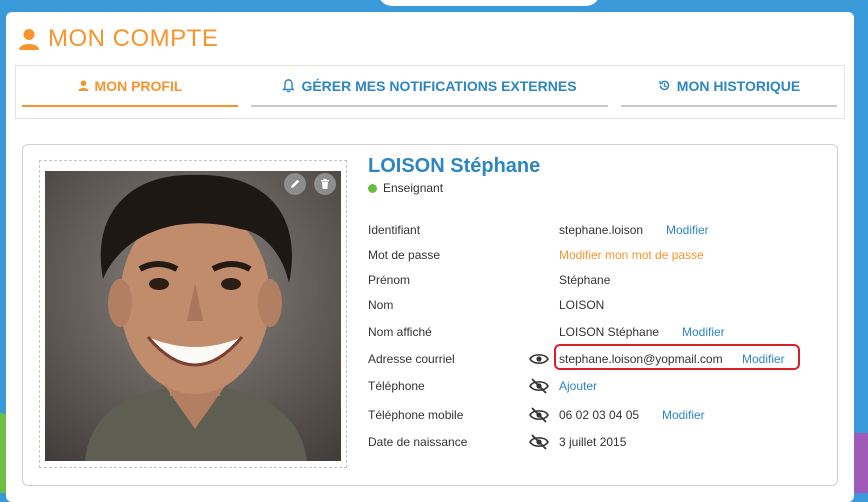 The image size is (868, 502). Describe the element at coordinates (683, 415) in the screenshot. I see `modify-mobile-link: Modifier` at that location.